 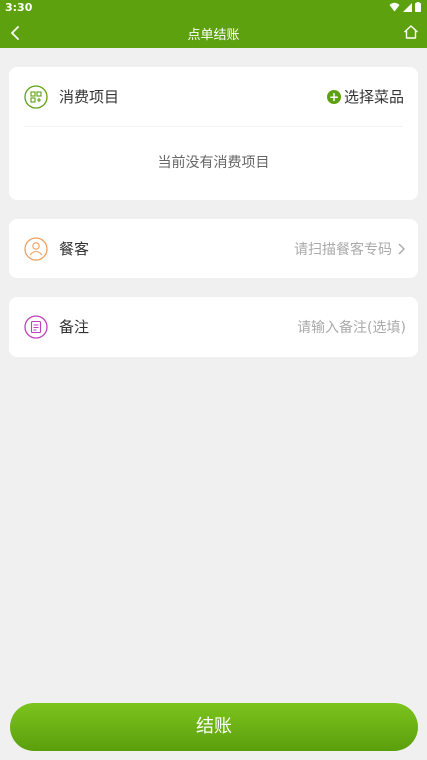 I want to click on divider, so click(x=213, y=126).